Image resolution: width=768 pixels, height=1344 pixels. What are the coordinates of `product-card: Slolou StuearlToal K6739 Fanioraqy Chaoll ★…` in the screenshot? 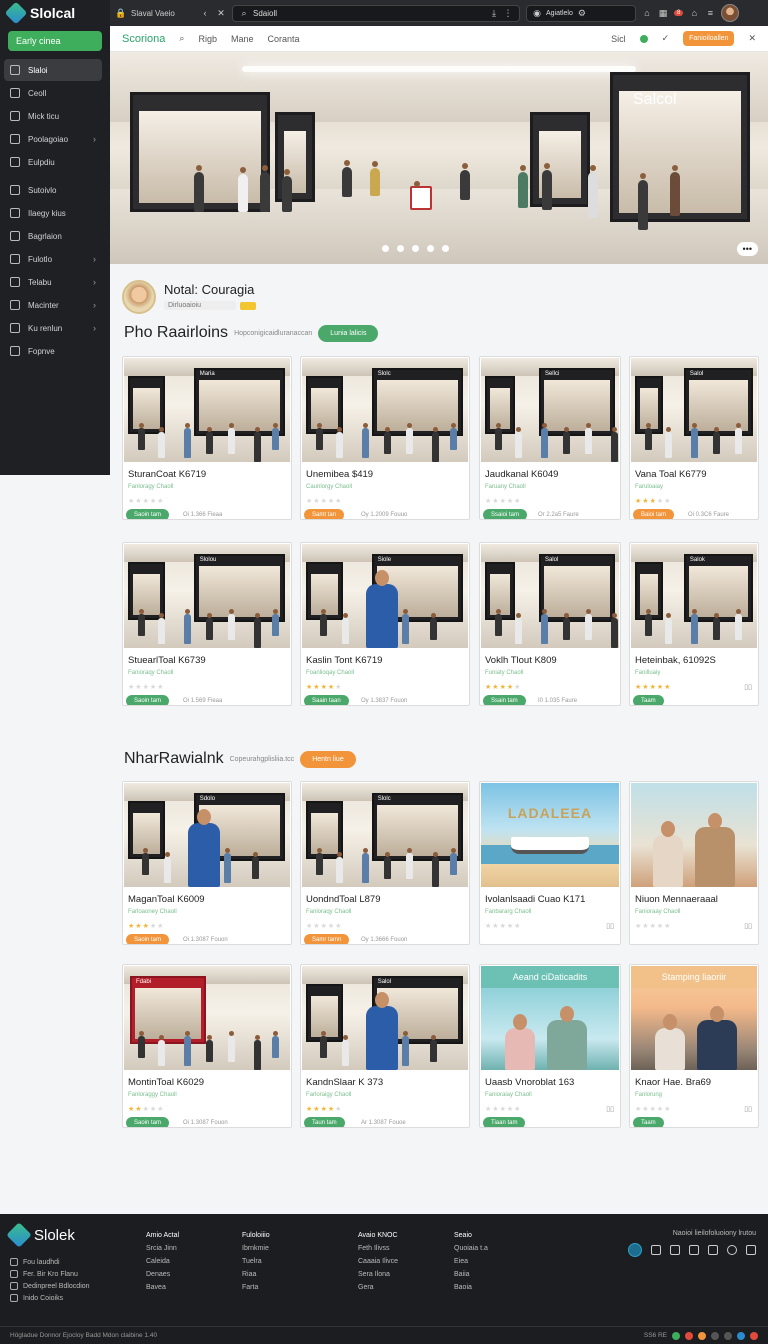 It's located at (207, 624).